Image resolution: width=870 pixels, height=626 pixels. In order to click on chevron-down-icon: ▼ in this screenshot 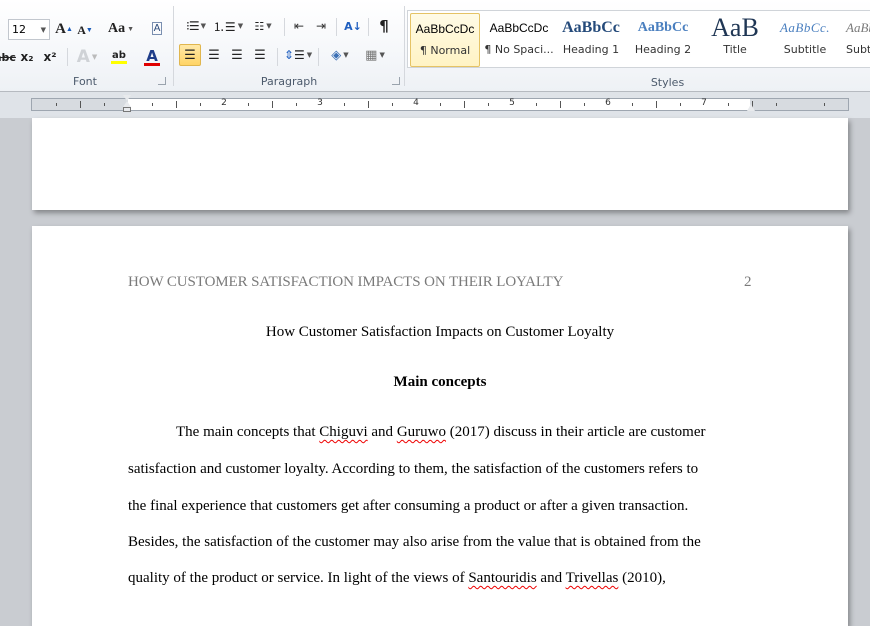, I will do `click(43, 29)`.